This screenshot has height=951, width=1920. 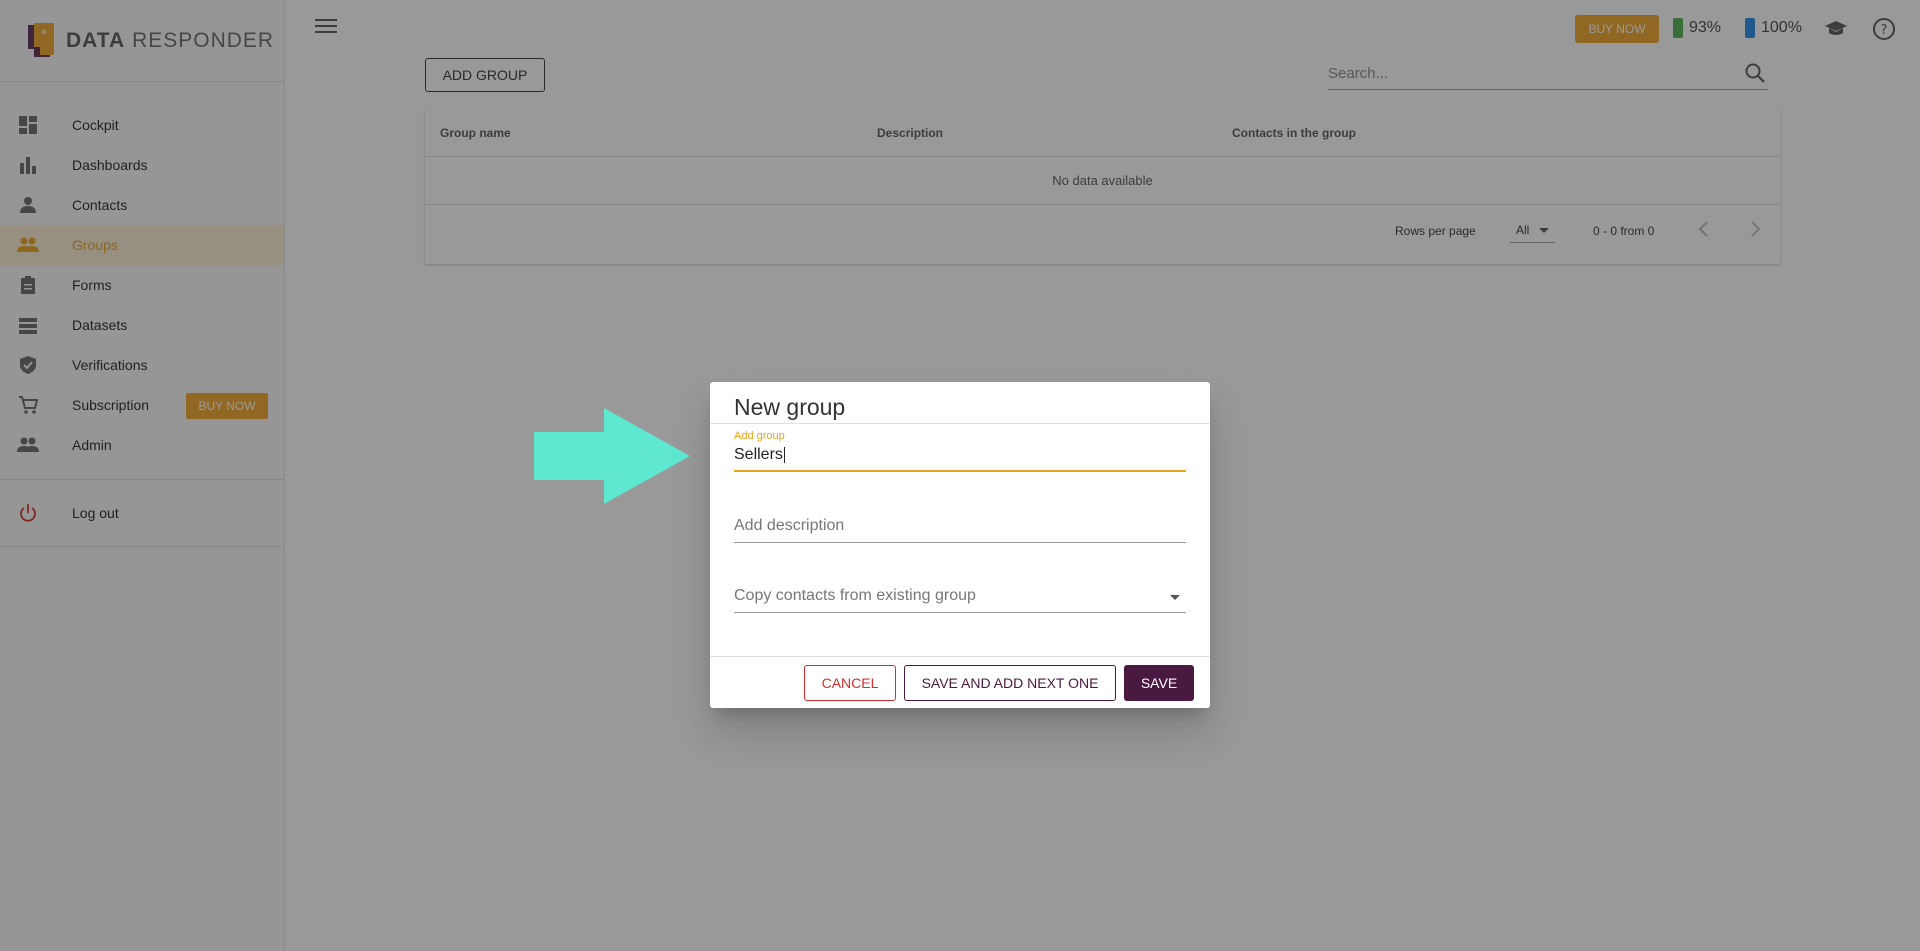 I want to click on group-name-field: Add group Sellers, so click(x=960, y=451).